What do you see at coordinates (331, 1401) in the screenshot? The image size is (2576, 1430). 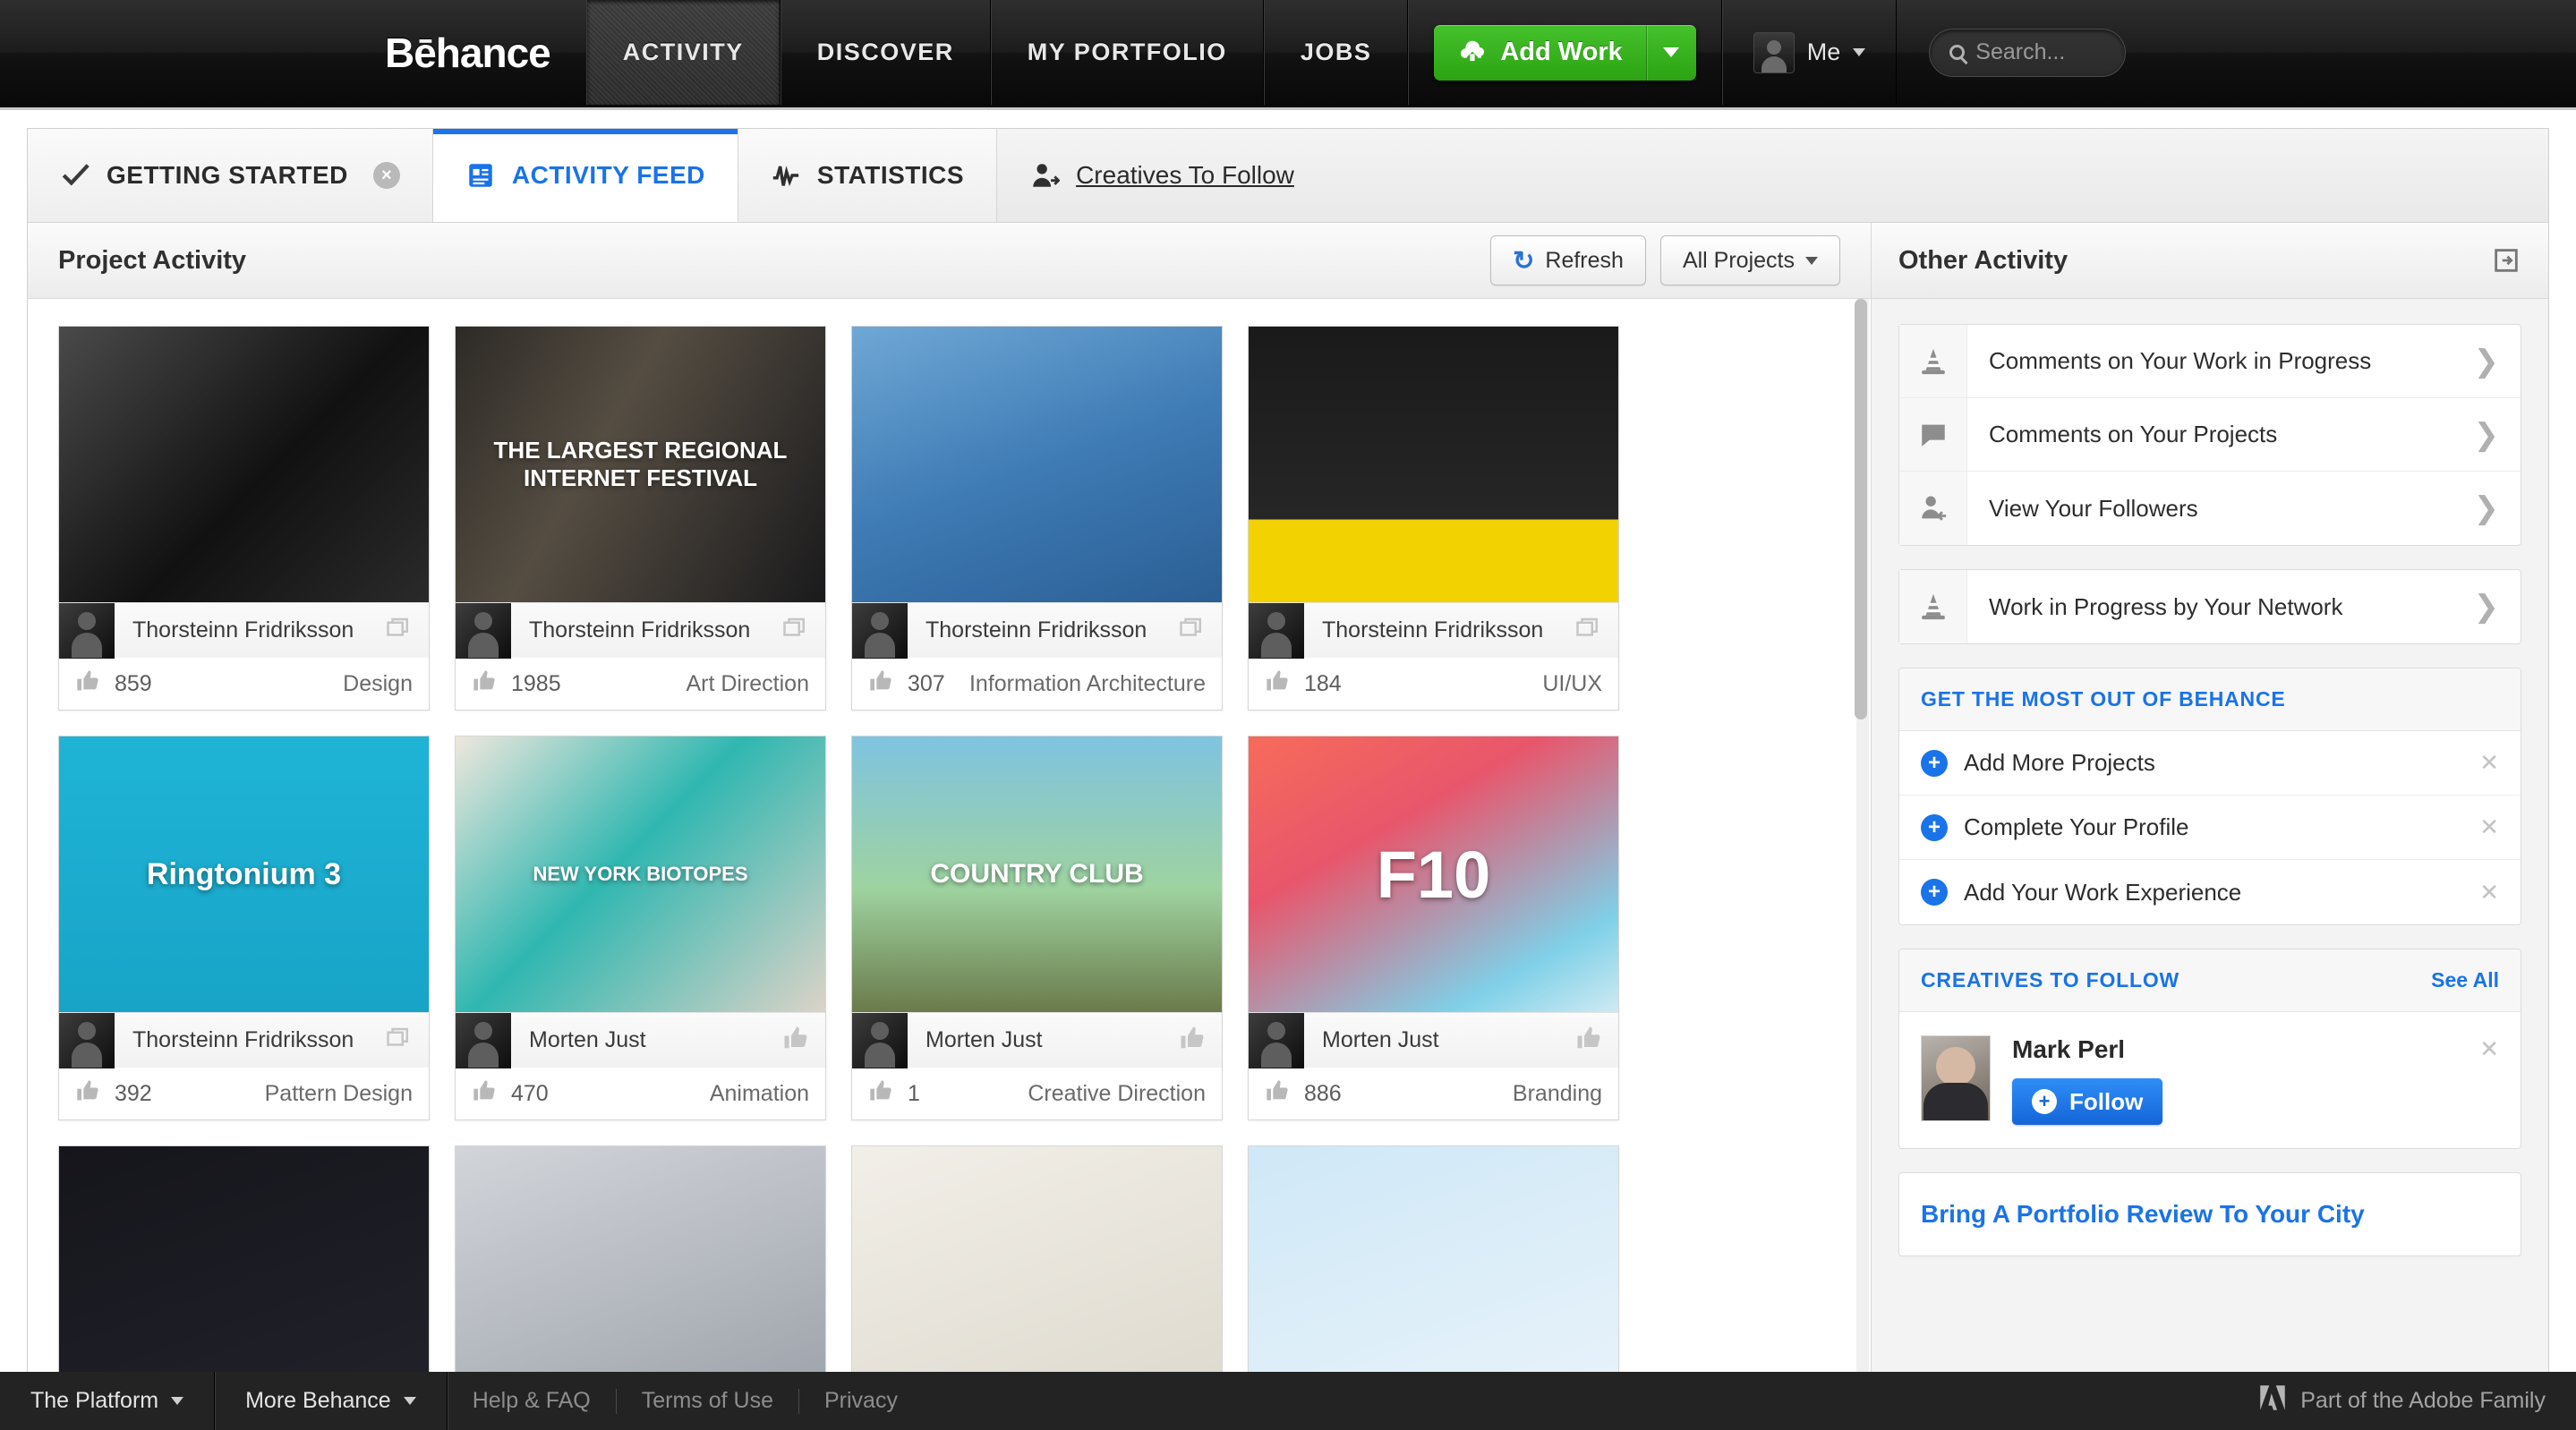 I see `footer-more-behance-menu: More Behance` at bounding box center [331, 1401].